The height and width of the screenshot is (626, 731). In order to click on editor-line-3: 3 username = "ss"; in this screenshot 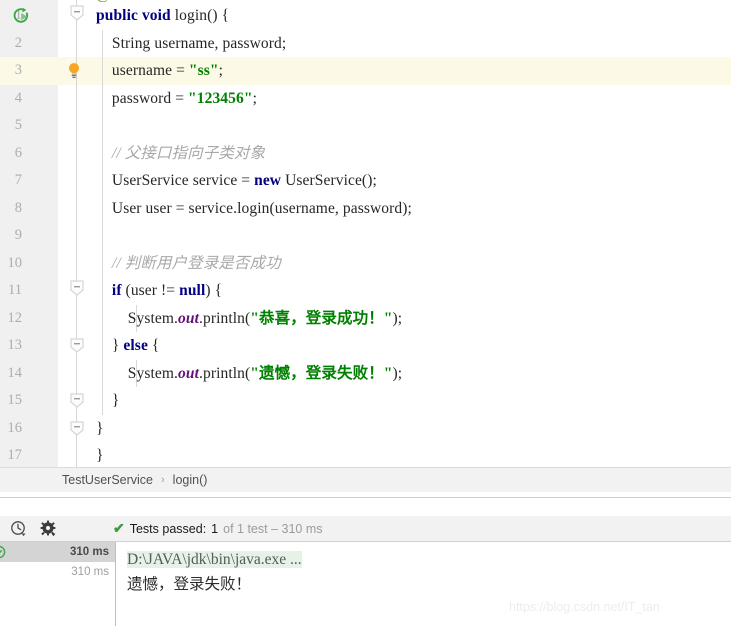, I will do `click(365, 71)`.